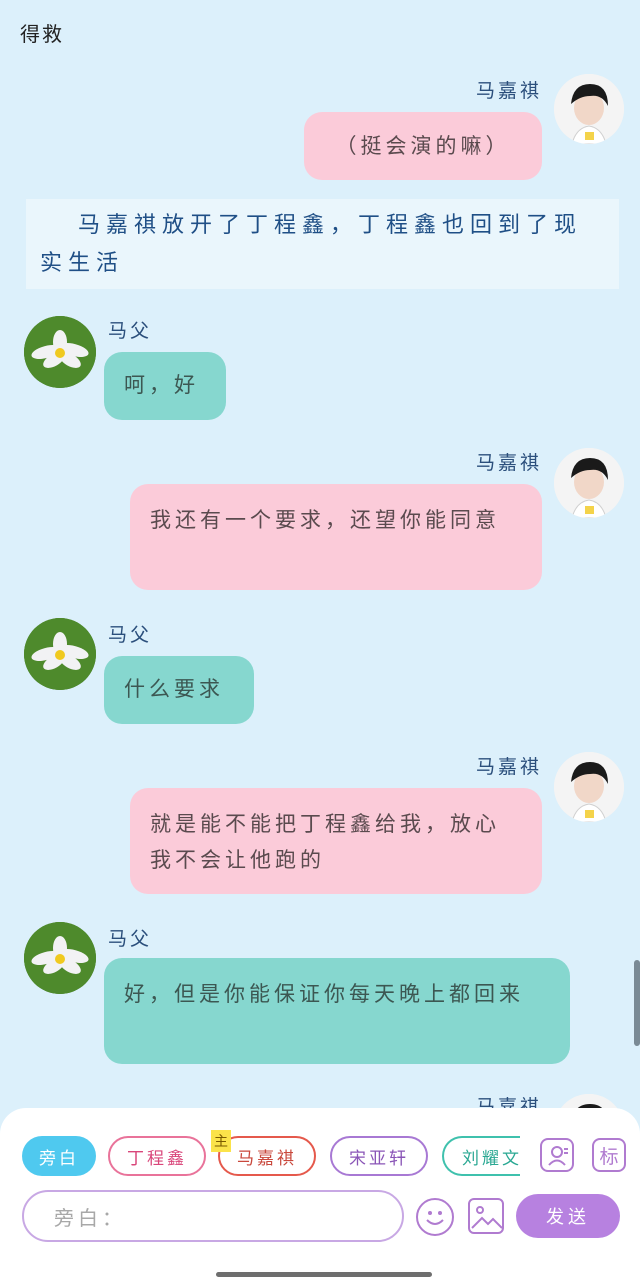  Describe the element at coordinates (267, 1156) in the screenshot. I see `role-chip-majiaqi: 马嘉祺` at that location.